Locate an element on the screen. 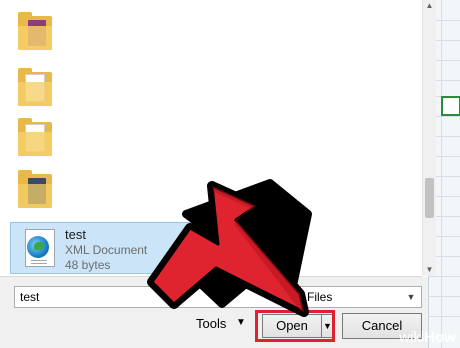 Image resolution: width=460 pixels, height=348 pixels. scroll-up-icon: ▲ is located at coordinates (429, 6).